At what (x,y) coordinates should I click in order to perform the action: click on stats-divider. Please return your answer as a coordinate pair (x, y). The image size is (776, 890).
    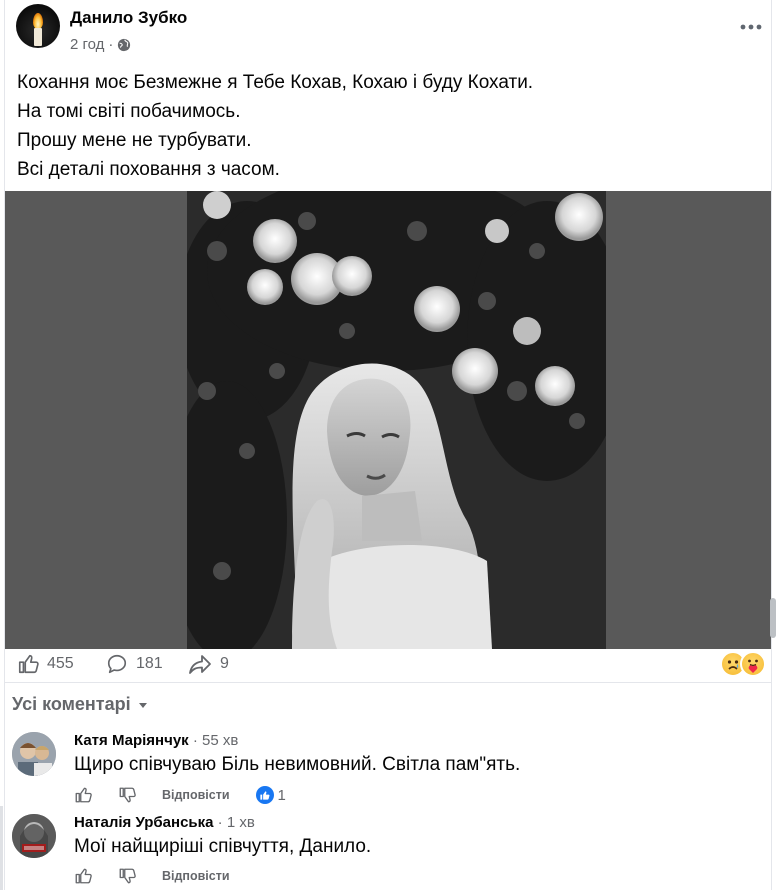
    Looking at the image, I should click on (388, 682).